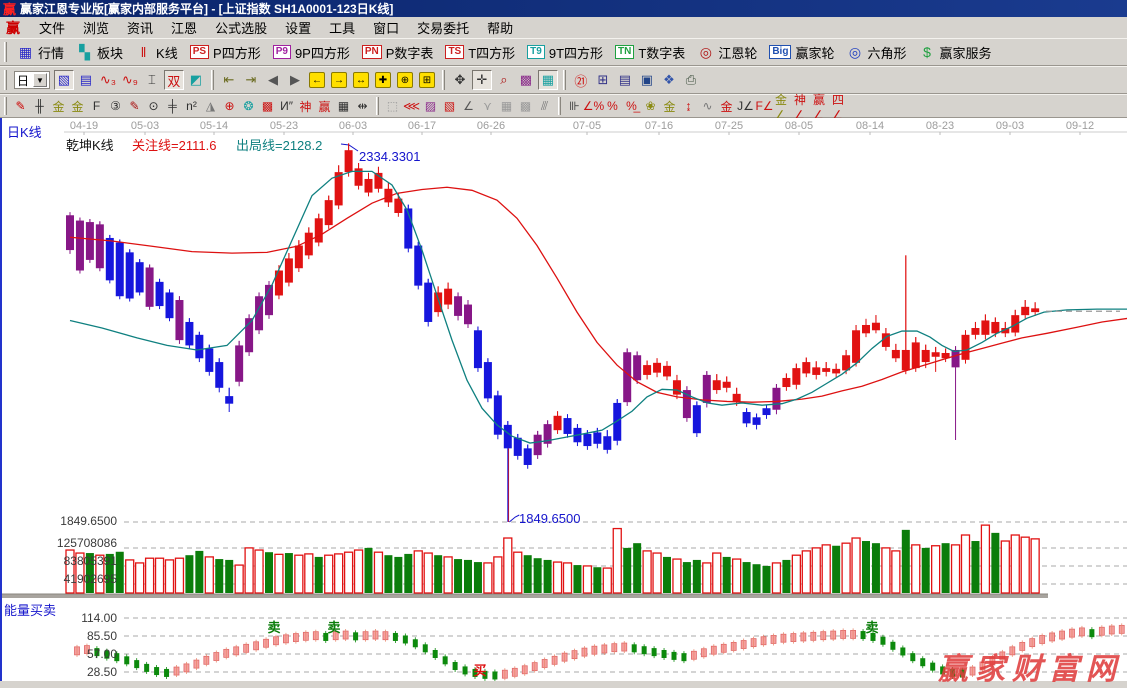 Image resolution: width=1127 pixels, height=688 pixels. I want to click on color-chart-icon: ◩, so click(196, 80).